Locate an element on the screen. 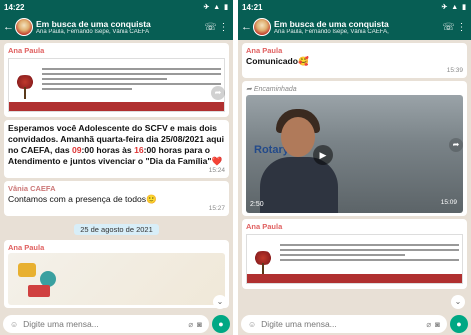  status-time: 14:21 is located at coordinates (252, 7).